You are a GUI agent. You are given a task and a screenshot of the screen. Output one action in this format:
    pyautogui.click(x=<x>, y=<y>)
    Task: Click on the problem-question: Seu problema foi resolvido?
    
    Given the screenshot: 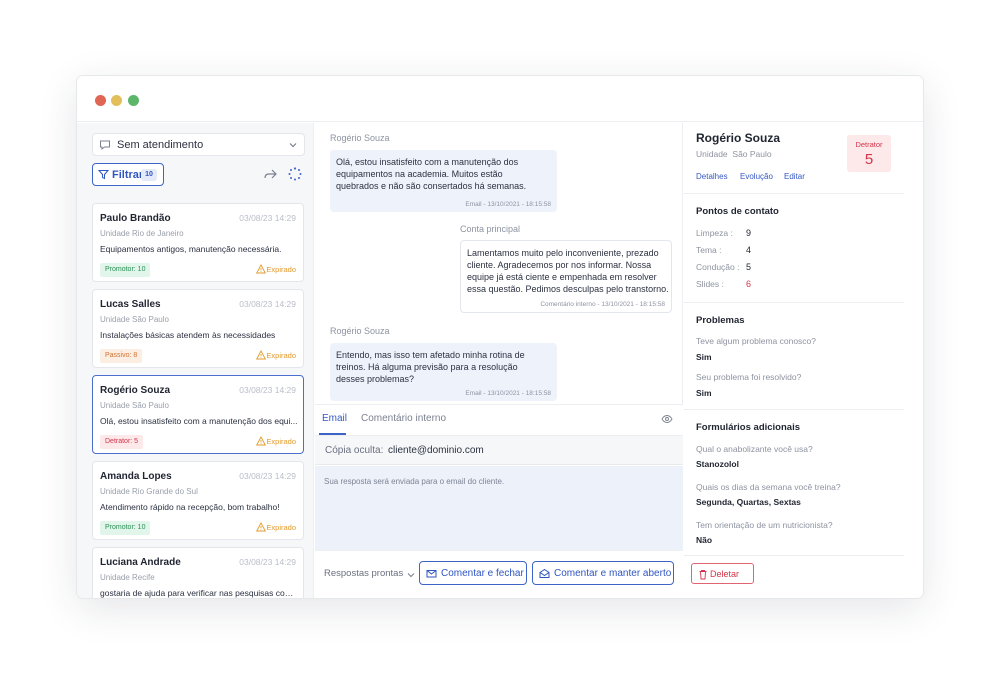 What is the action you would take?
    pyautogui.click(x=749, y=377)
    